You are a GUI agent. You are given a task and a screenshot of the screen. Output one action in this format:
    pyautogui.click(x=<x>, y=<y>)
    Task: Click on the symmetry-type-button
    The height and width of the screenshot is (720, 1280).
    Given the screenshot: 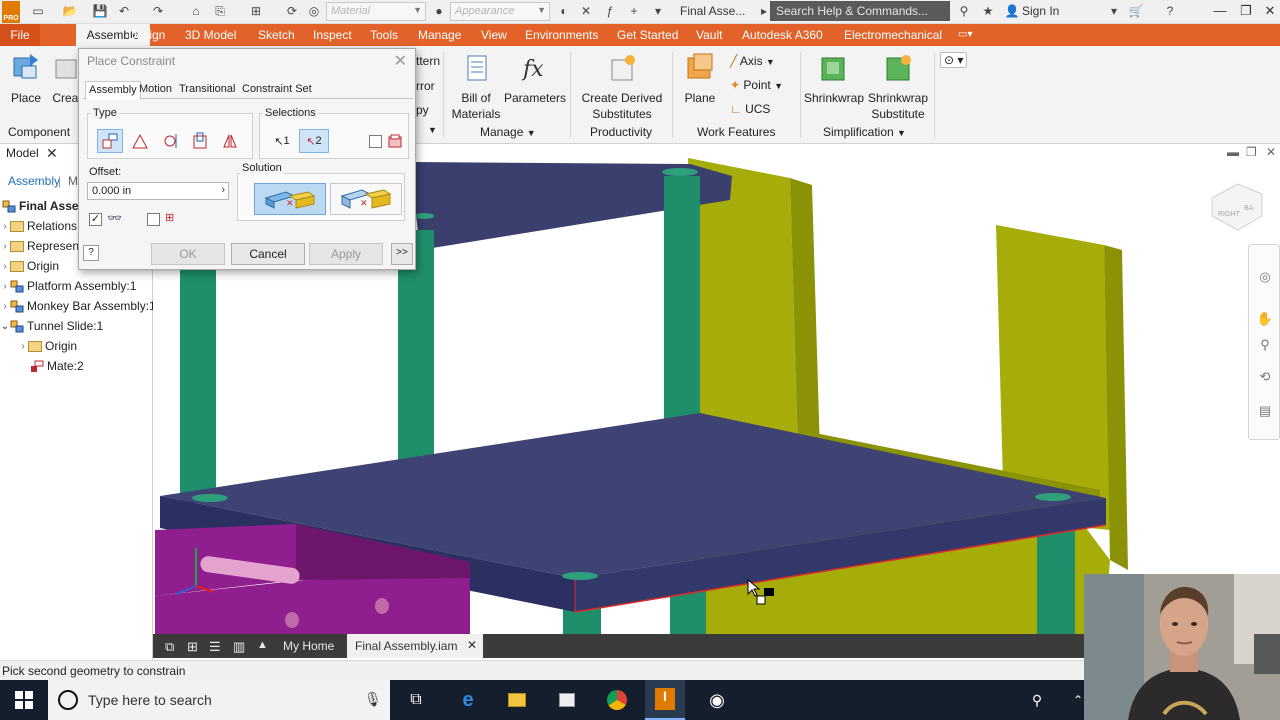 What is the action you would take?
    pyautogui.click(x=230, y=141)
    